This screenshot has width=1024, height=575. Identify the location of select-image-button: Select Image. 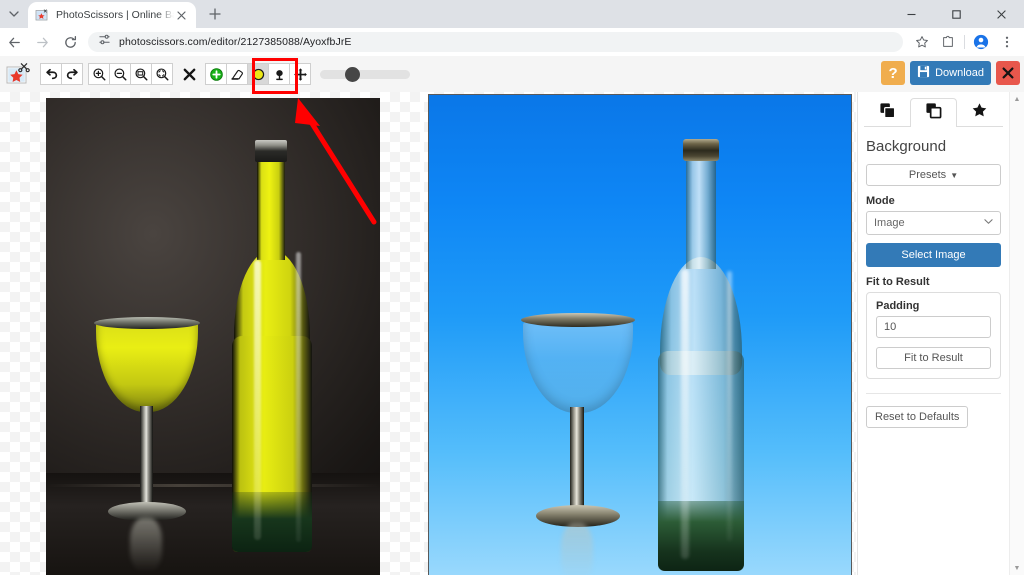
(933, 255).